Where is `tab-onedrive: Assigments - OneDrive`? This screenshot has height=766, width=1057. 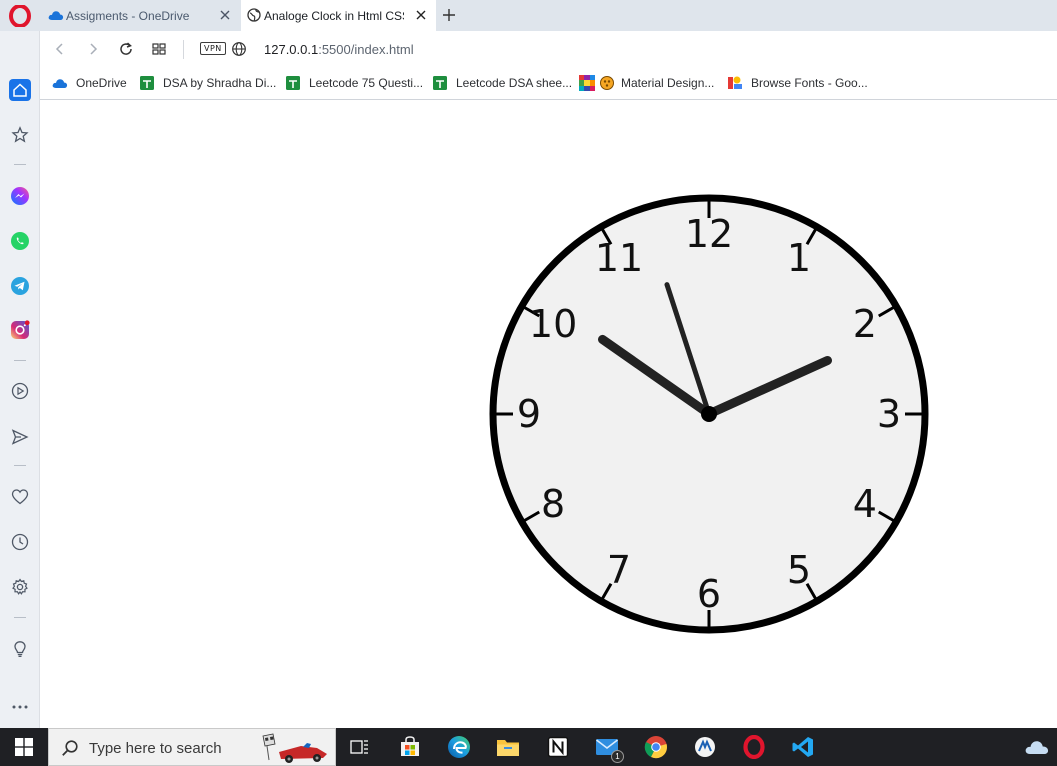 tab-onedrive: Assigments - OneDrive is located at coordinates (142, 15).